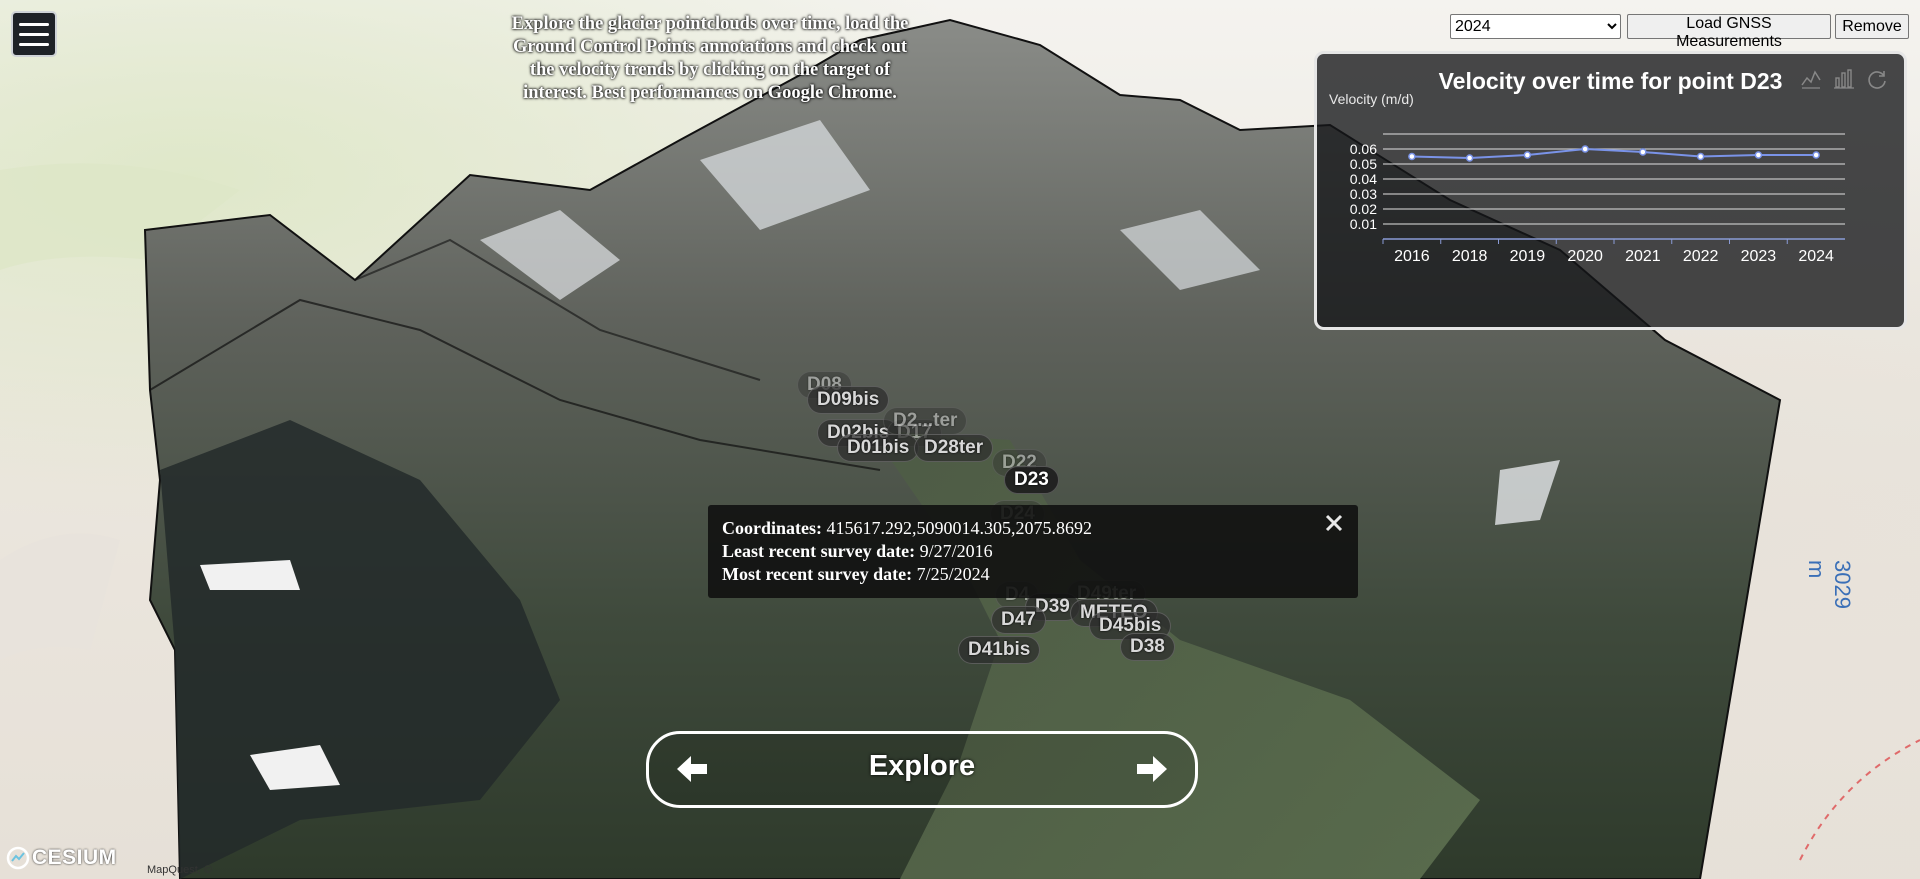 This screenshot has height=879, width=1920. Describe the element at coordinates (1859, 800) in the screenshot. I see `contour-line` at that location.